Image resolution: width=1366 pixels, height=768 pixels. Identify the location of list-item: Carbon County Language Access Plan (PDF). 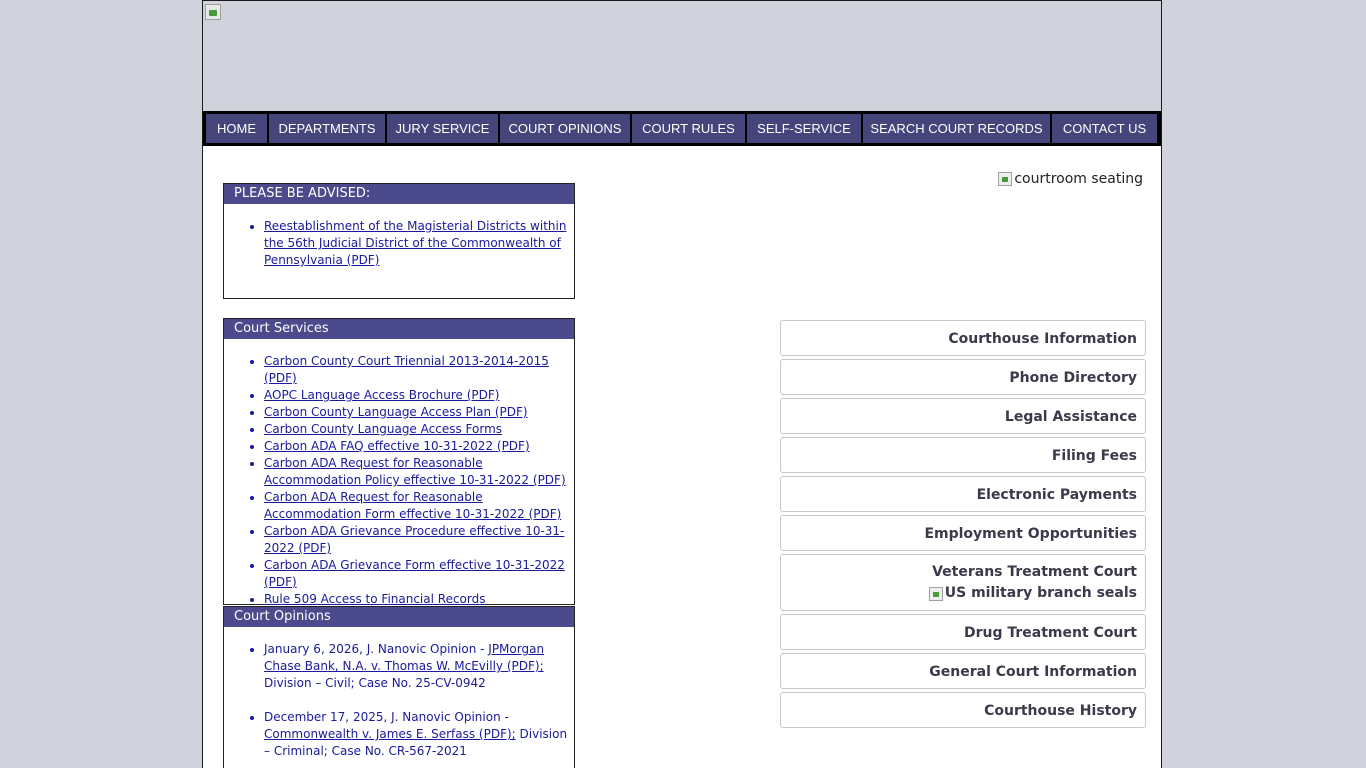
(419, 412).